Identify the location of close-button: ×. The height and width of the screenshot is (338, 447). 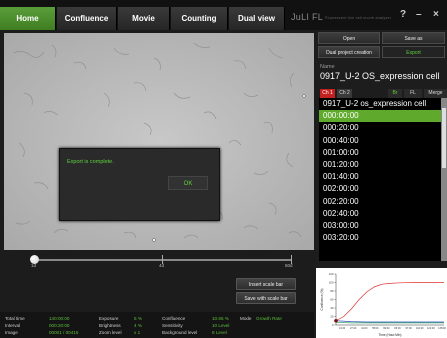
(436, 14).